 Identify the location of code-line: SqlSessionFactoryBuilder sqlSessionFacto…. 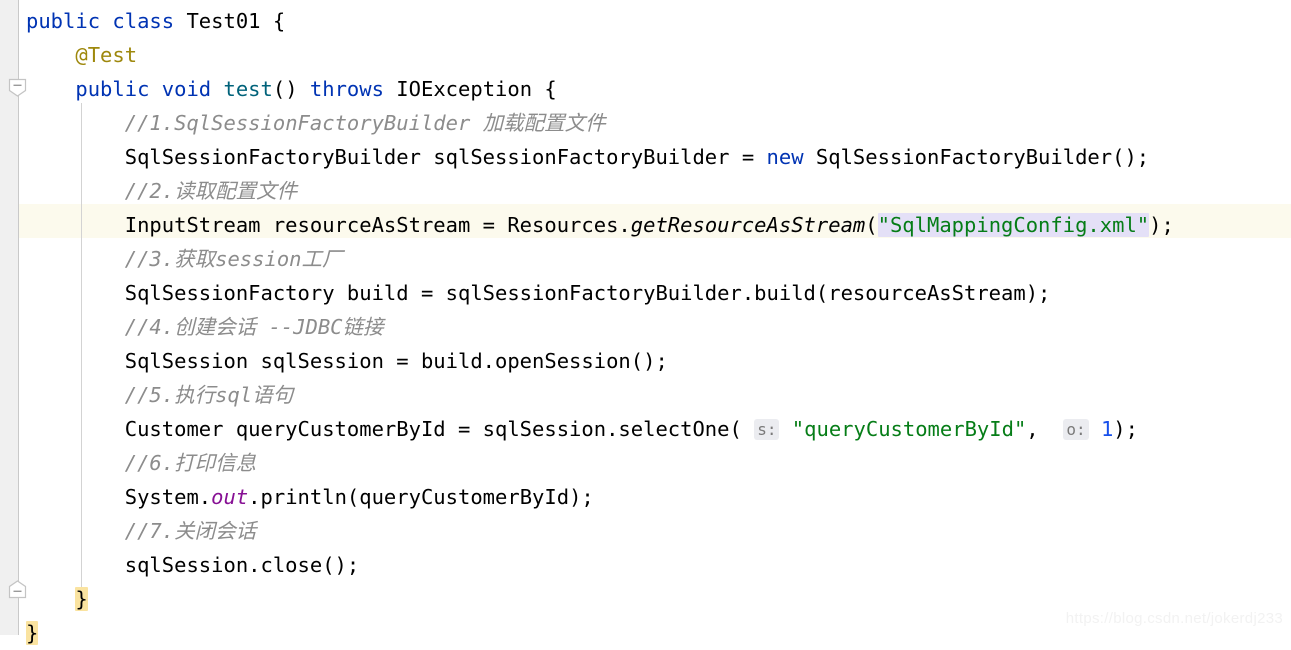
(645, 157).